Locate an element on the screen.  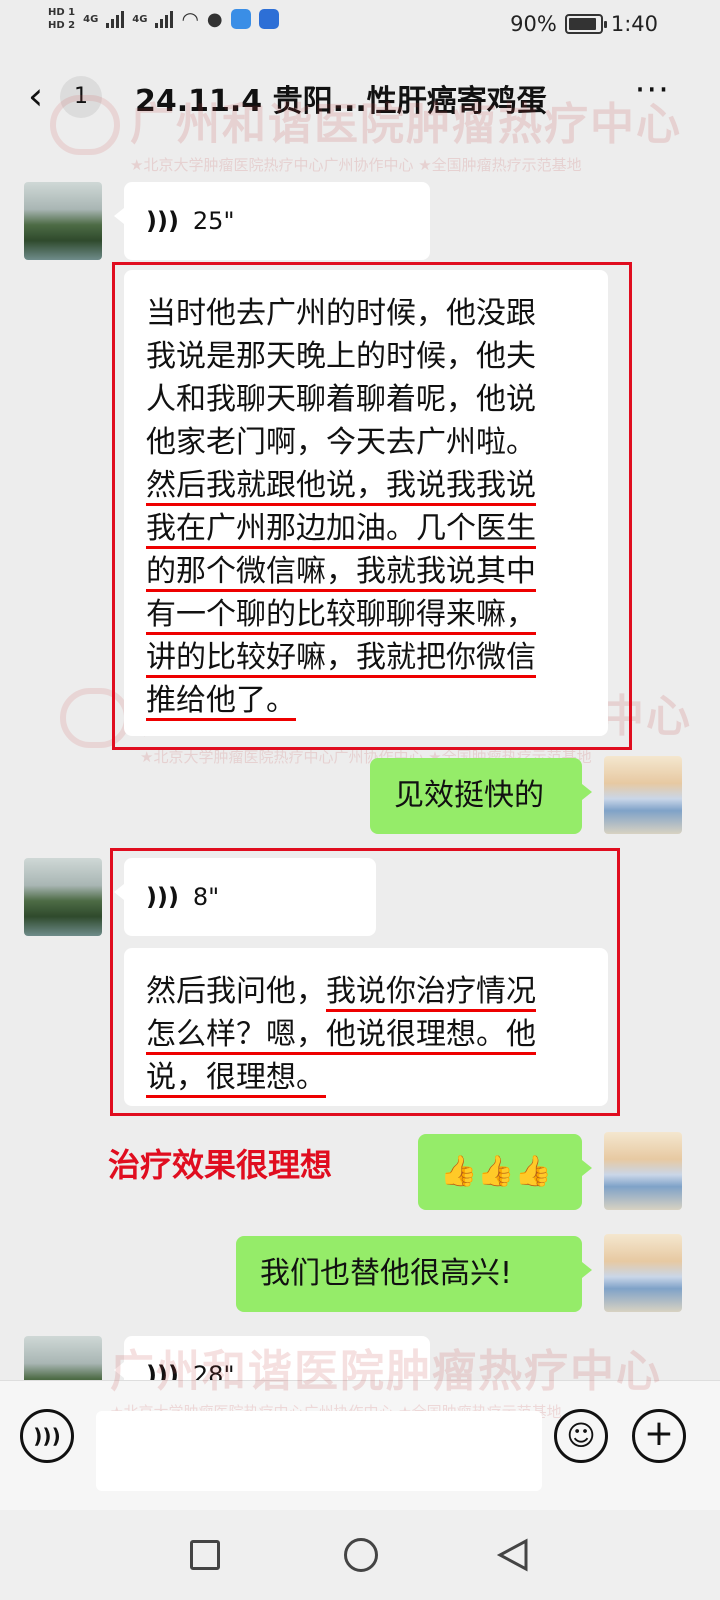
signal1-icon is located at coordinates (115, 19).